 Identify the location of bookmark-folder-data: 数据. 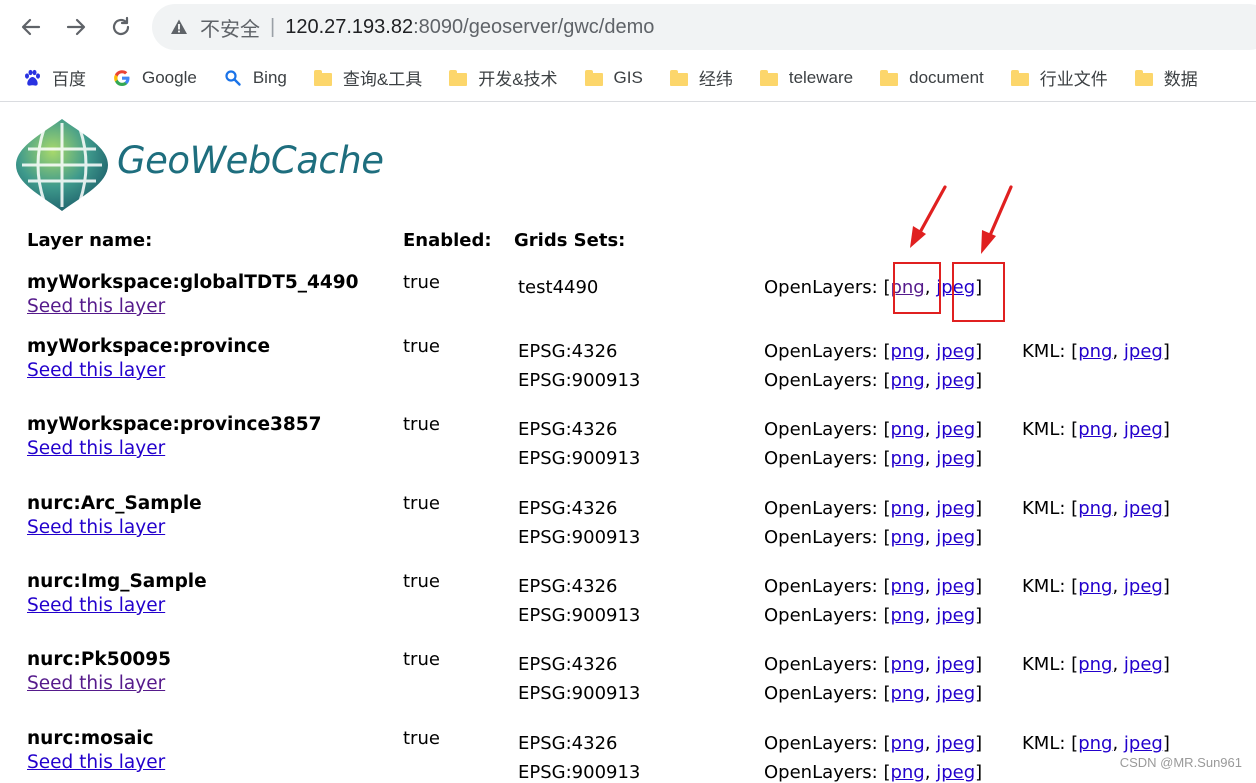
(1166, 77).